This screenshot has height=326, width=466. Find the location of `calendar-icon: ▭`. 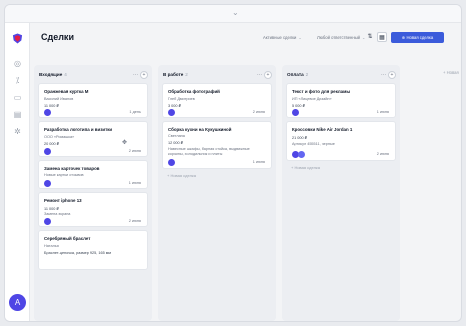

calendar-icon: ▭ is located at coordinates (17, 97).